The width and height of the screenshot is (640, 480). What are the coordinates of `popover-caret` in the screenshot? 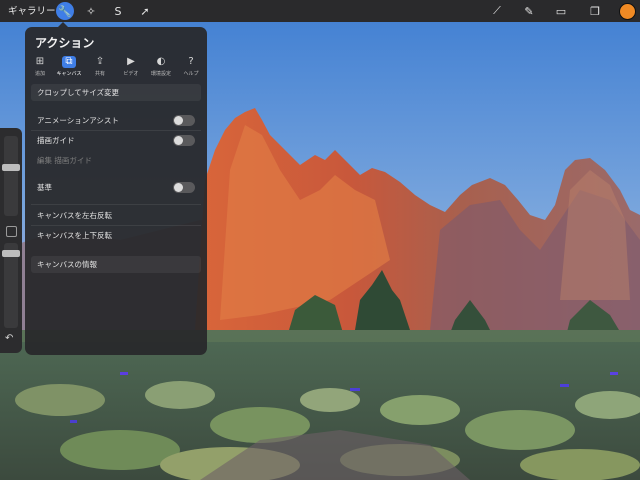 It's located at (63, 24).